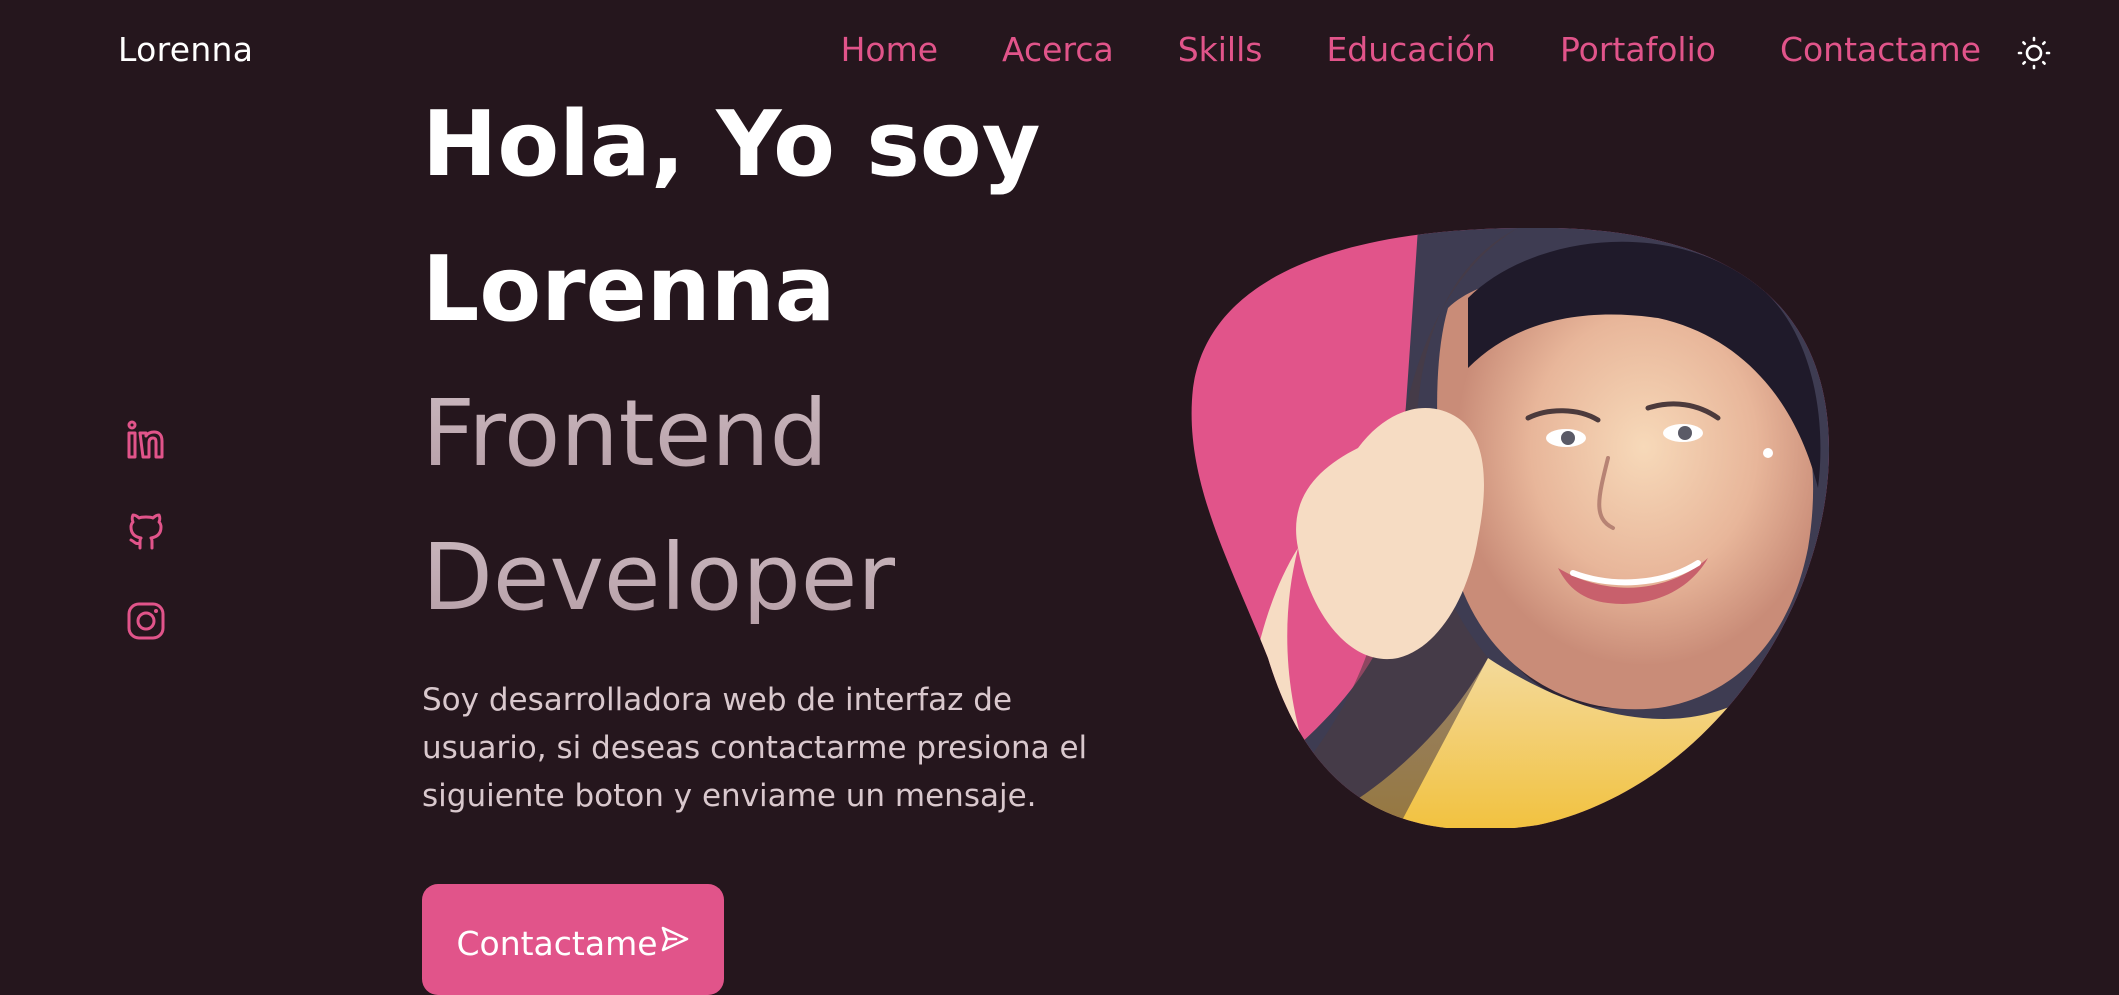 This screenshot has height=995, width=2119. Describe the element at coordinates (731, 144) in the screenshot. I see `hero-greeting: Hola, Yo soy` at that location.